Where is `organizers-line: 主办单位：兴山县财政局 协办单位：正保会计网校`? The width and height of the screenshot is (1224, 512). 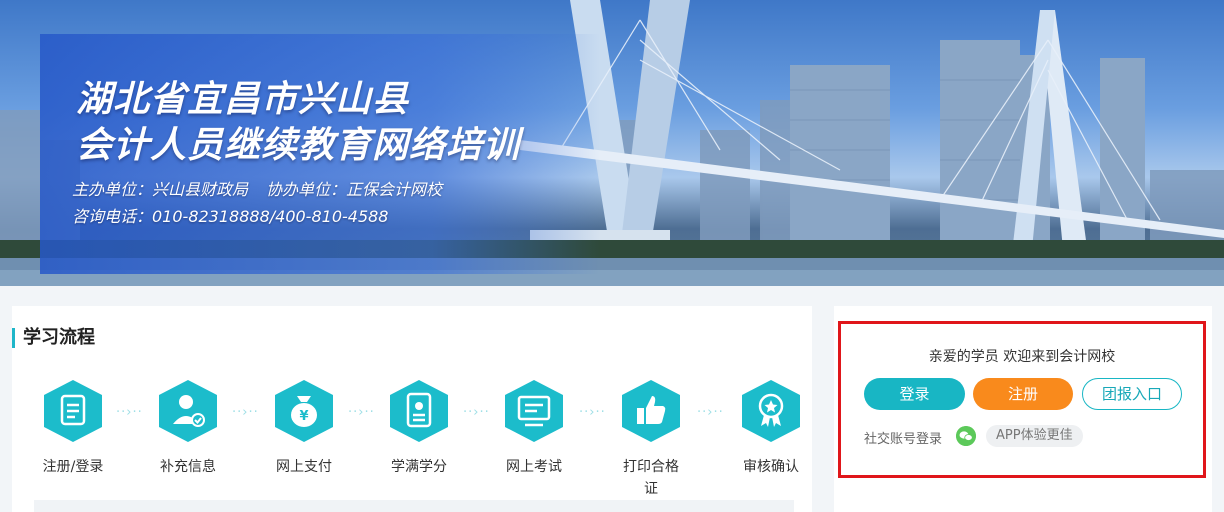 organizers-line: 主办单位：兴山县财政局 协办单位：正保会计网校 is located at coordinates (257, 188).